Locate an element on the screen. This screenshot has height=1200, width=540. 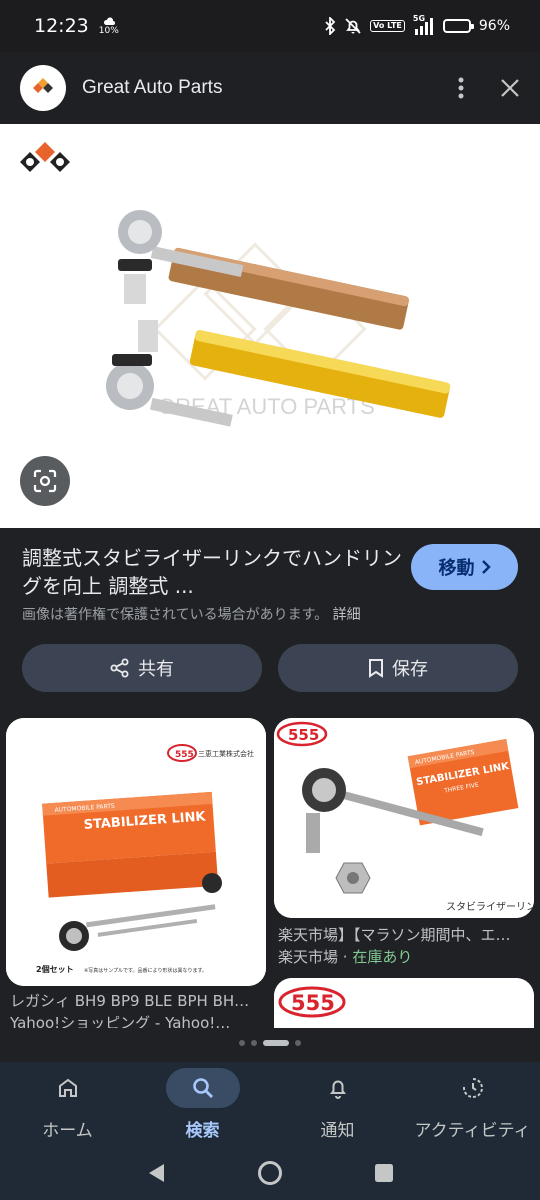
stock-status: 在庫あり is located at coordinates (382, 957).